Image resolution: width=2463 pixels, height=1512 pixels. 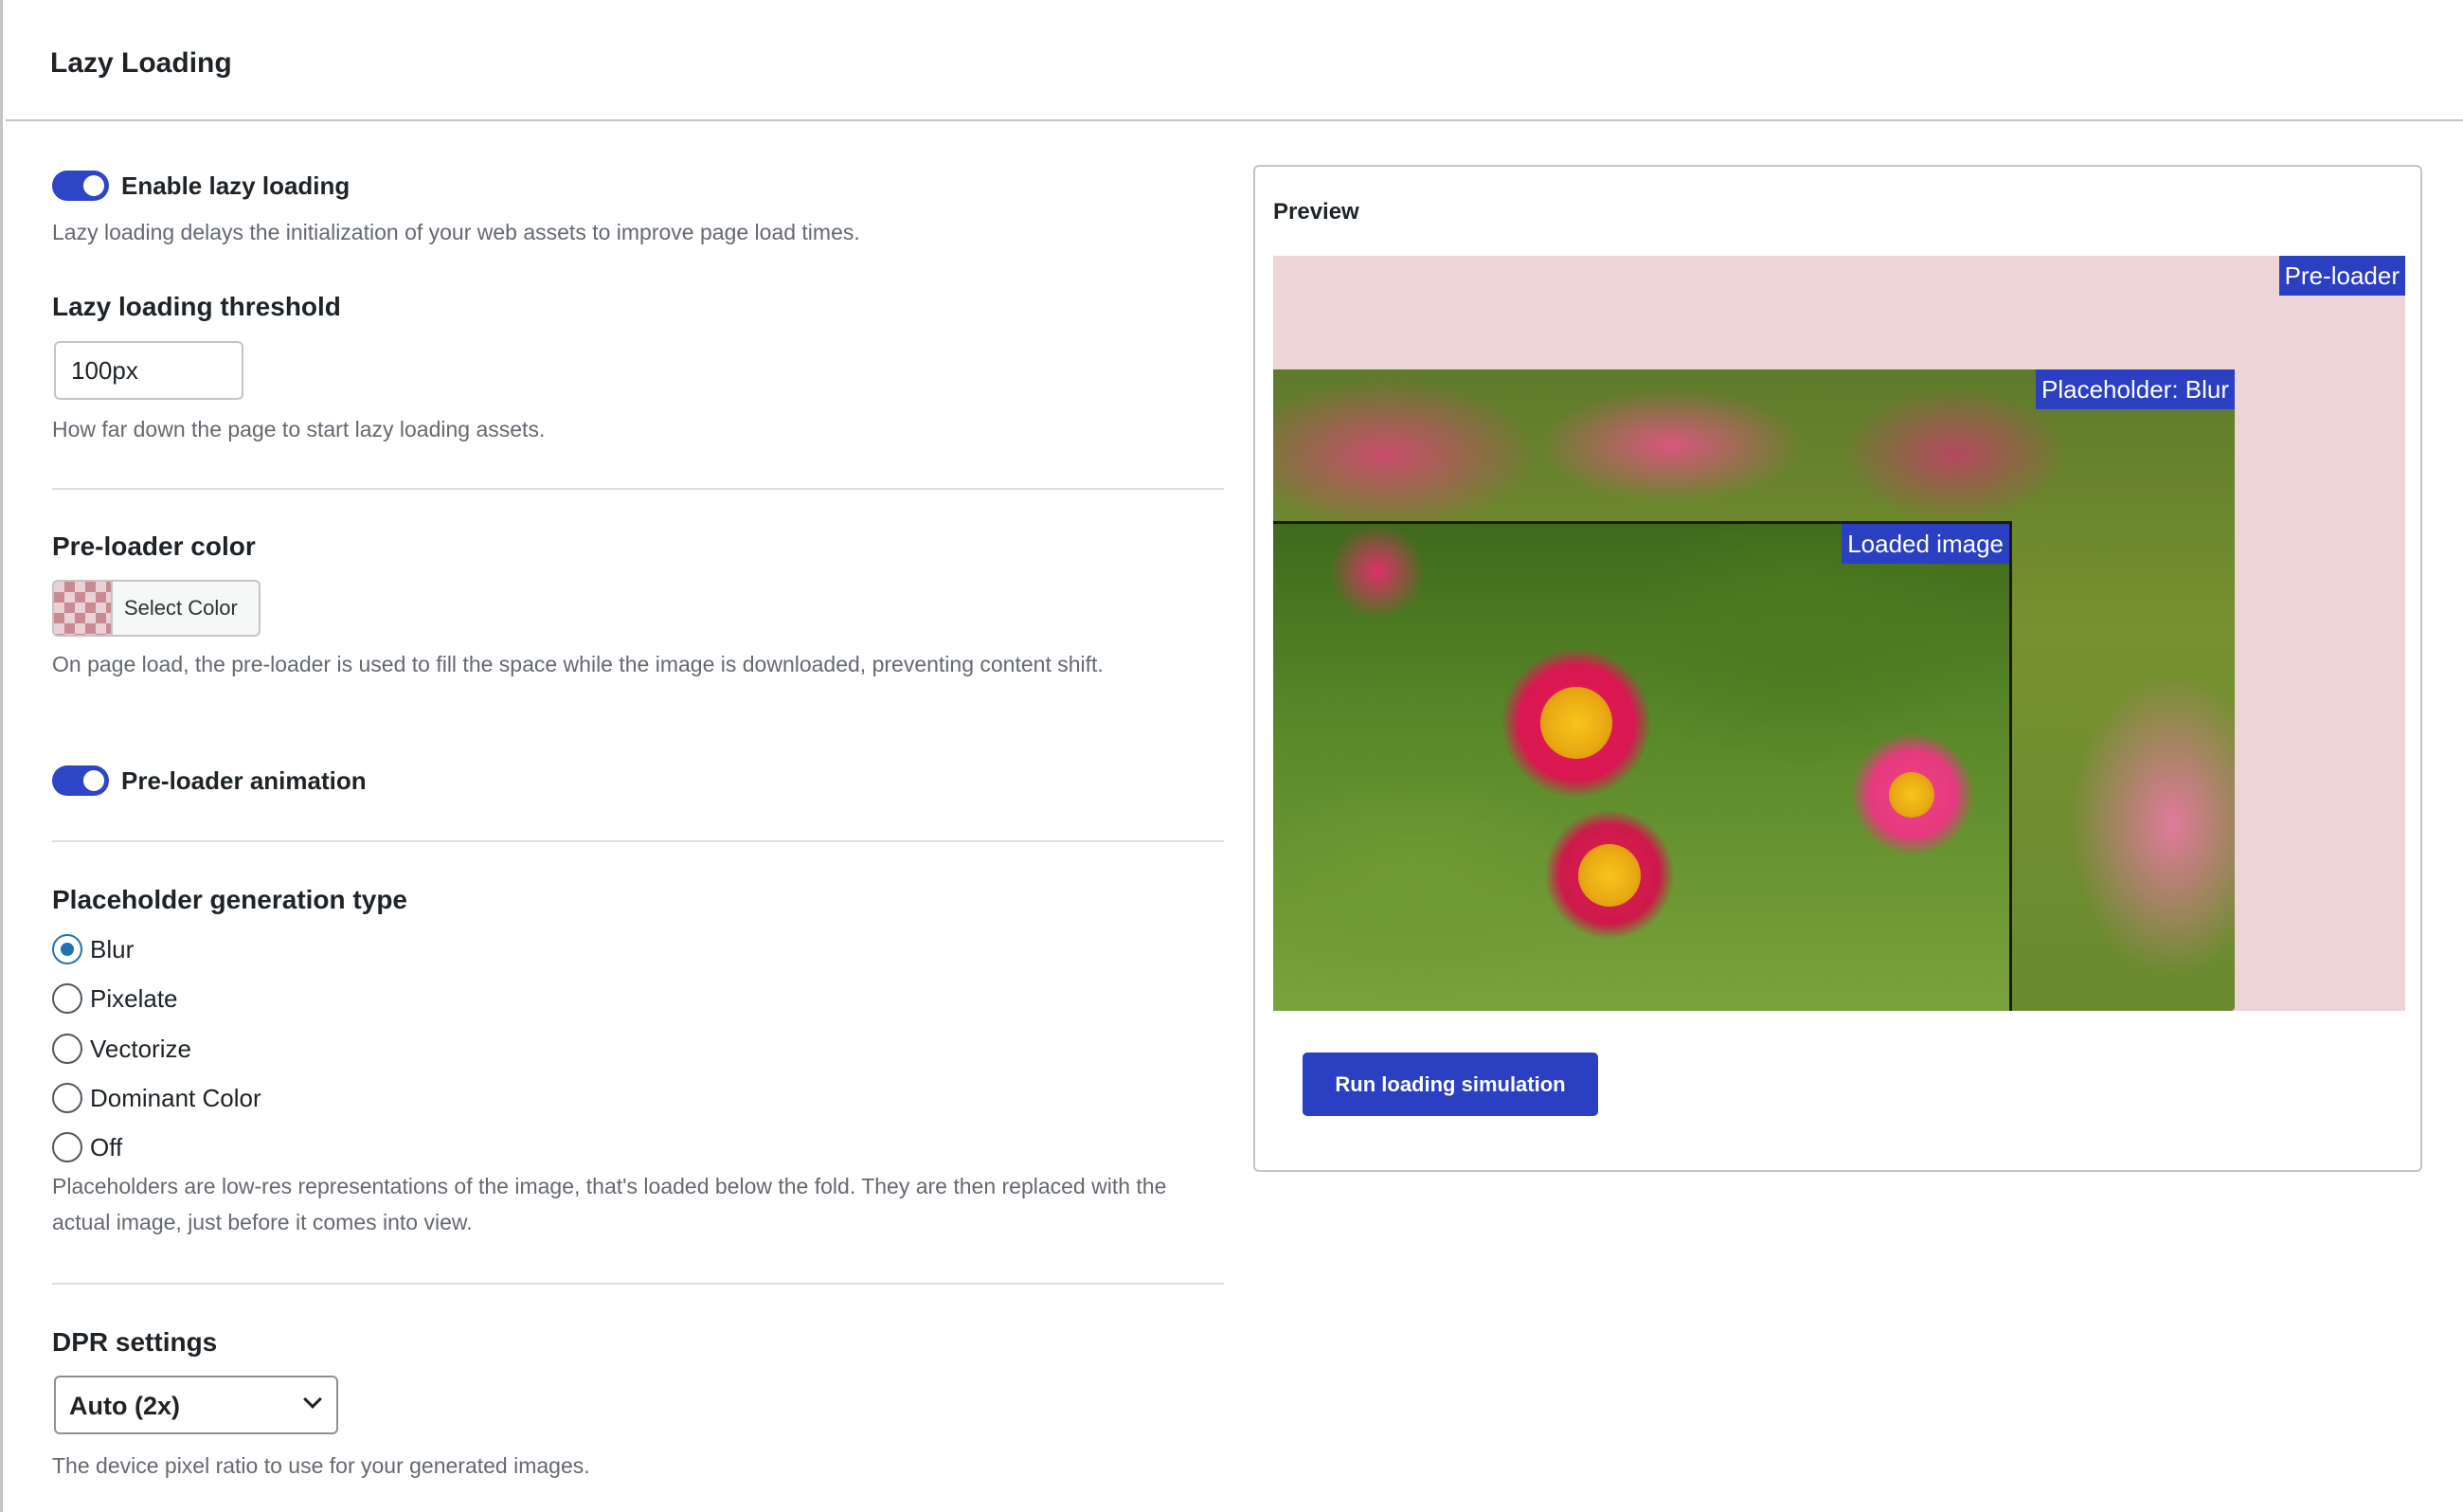 What do you see at coordinates (196, 1405) in the screenshot?
I see `dpr-select: Auto (2x)` at bounding box center [196, 1405].